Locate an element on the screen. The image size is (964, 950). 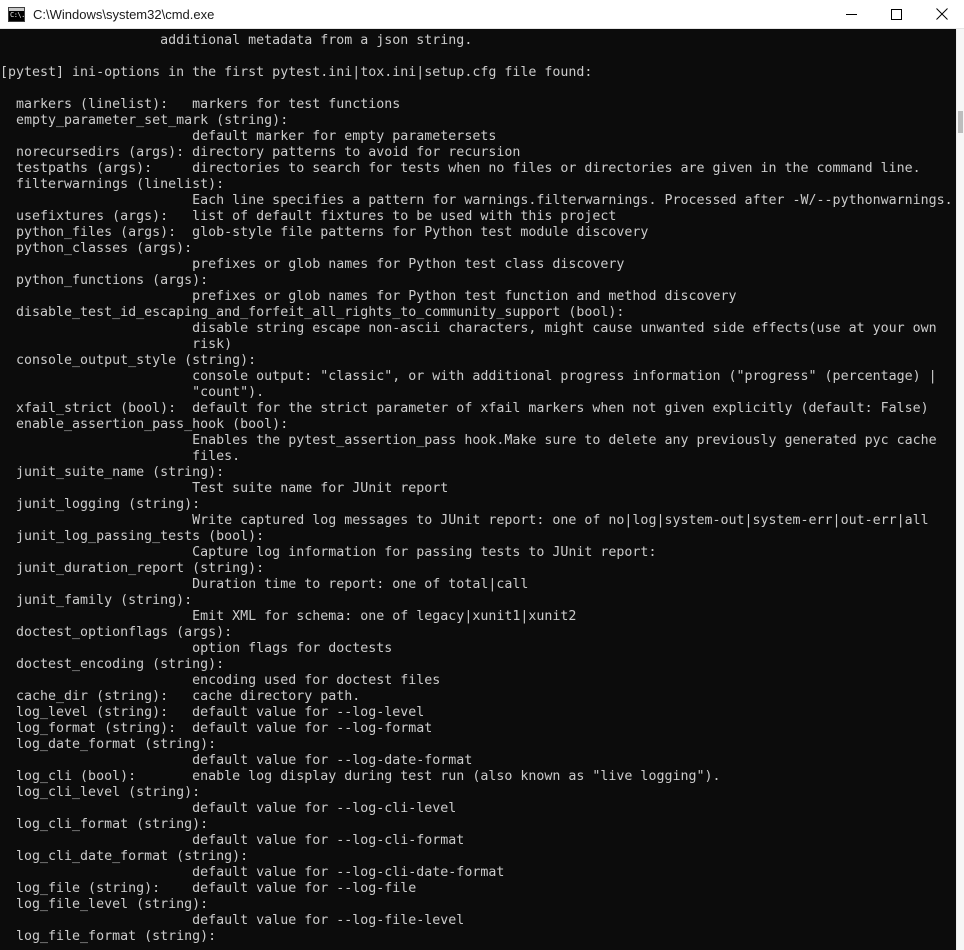
title-bar-left: C:\. C:\Windows\system32\cmd.exe is located at coordinates (107, 14).